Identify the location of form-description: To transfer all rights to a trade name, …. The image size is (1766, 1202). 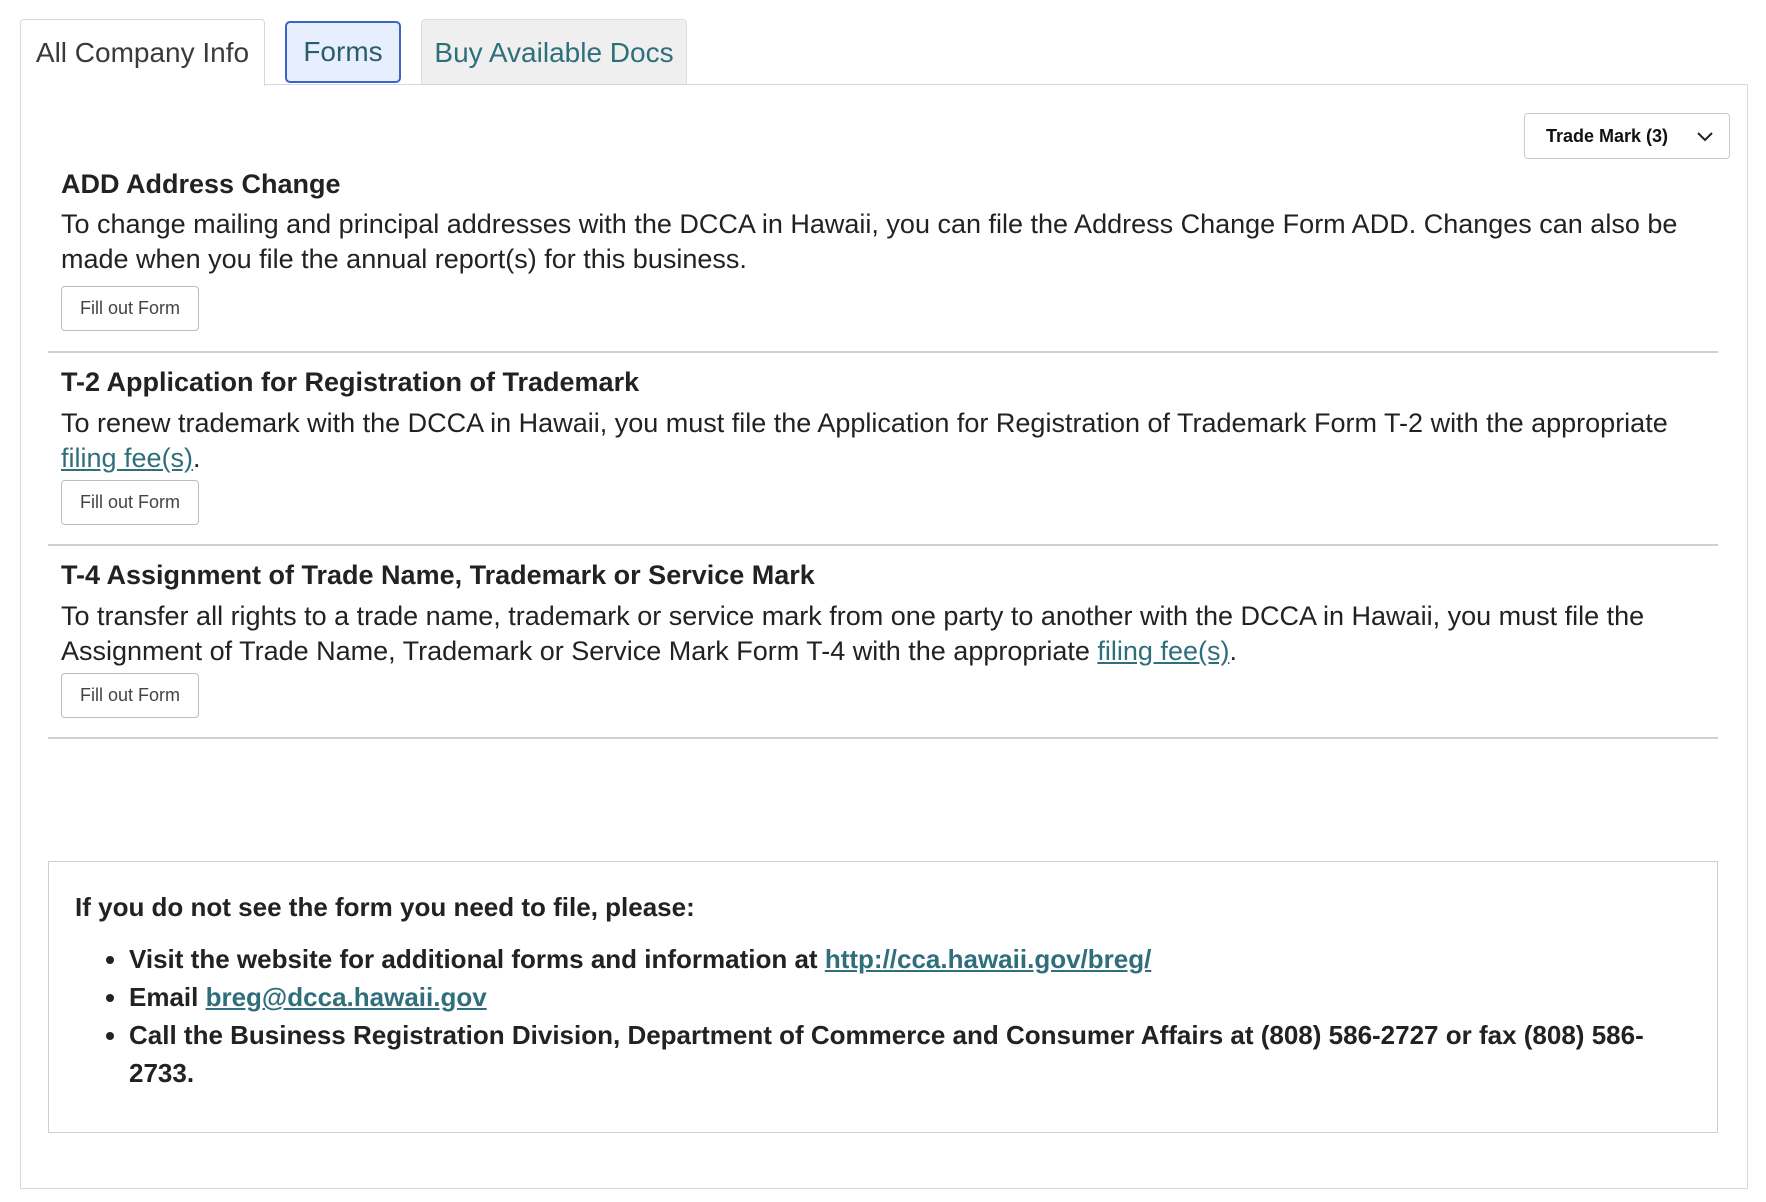
(853, 633).